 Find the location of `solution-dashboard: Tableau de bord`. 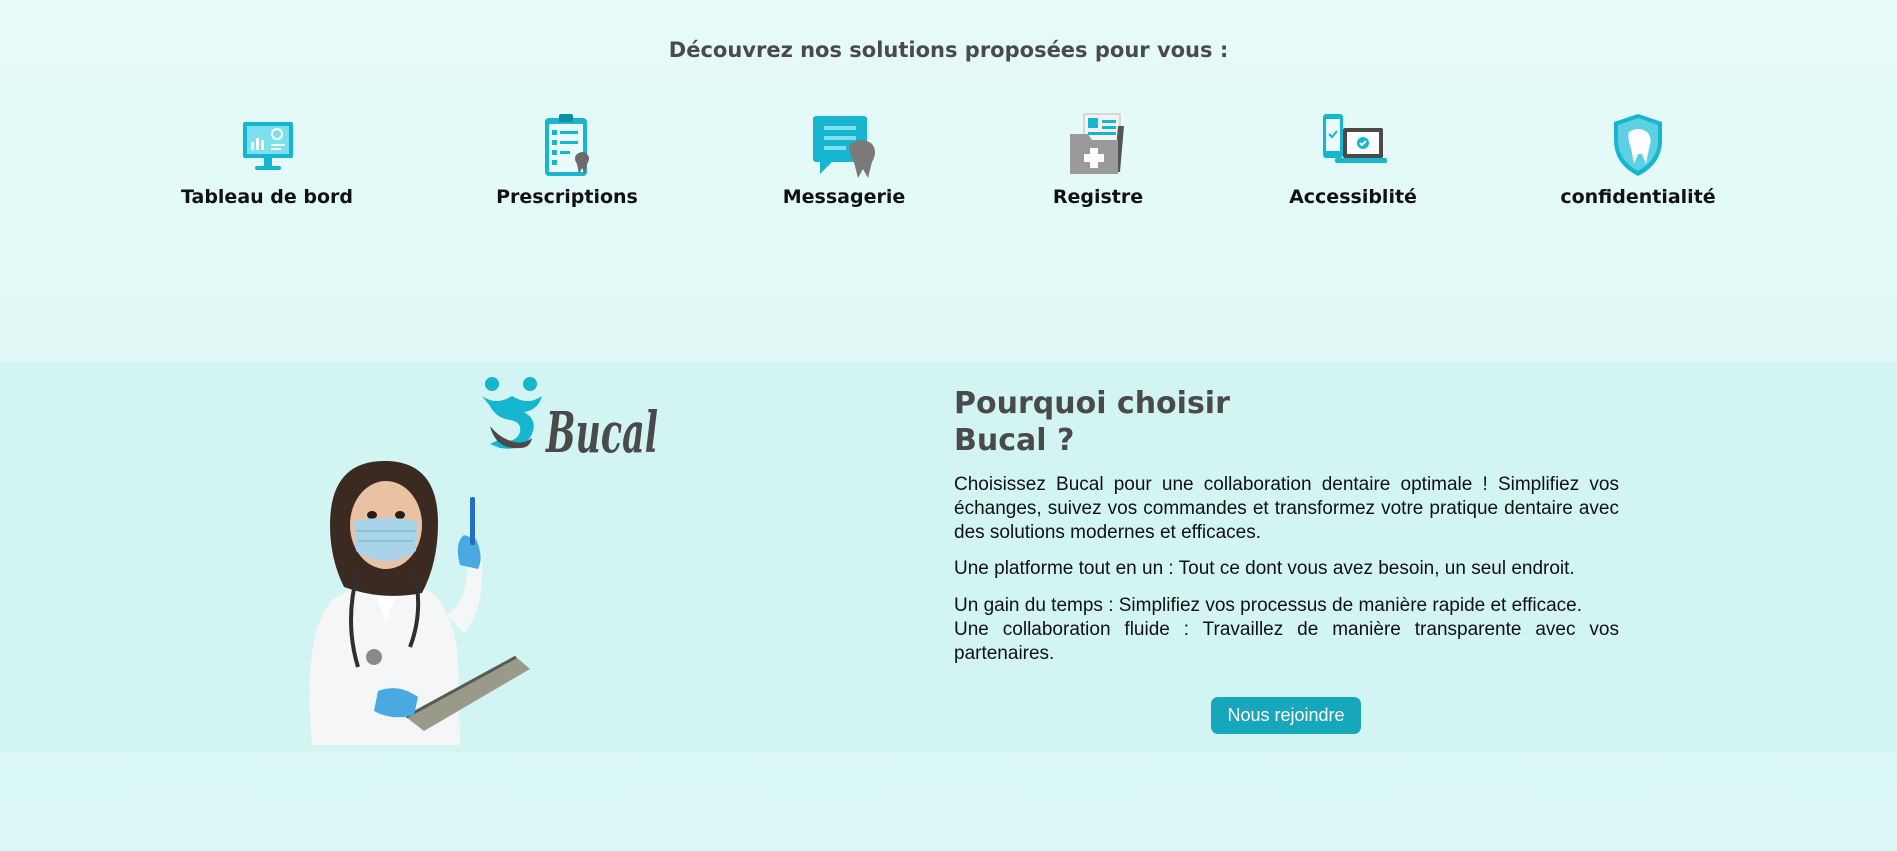

solution-dashboard: Tableau de bord is located at coordinates (267, 160).